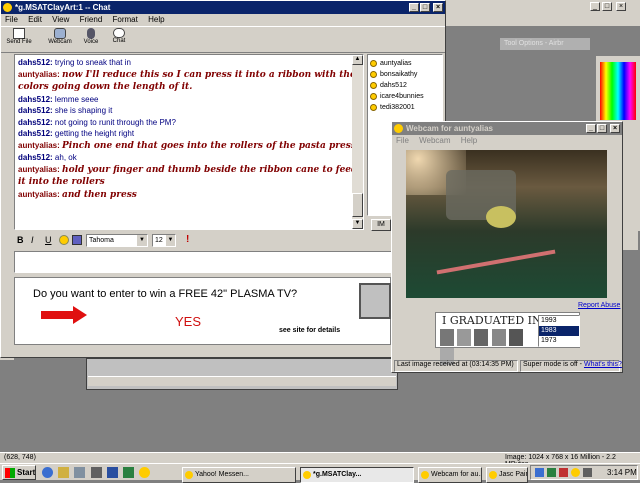 This screenshot has width=640, height=483. What do you see at coordinates (112, 472) in the screenshot?
I see `word-icon` at bounding box center [112, 472].